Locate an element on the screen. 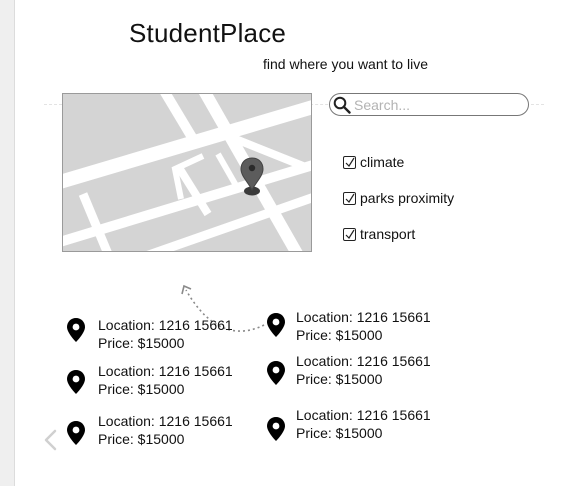 The image size is (561, 486). filter-label: transport is located at coordinates (388, 234).